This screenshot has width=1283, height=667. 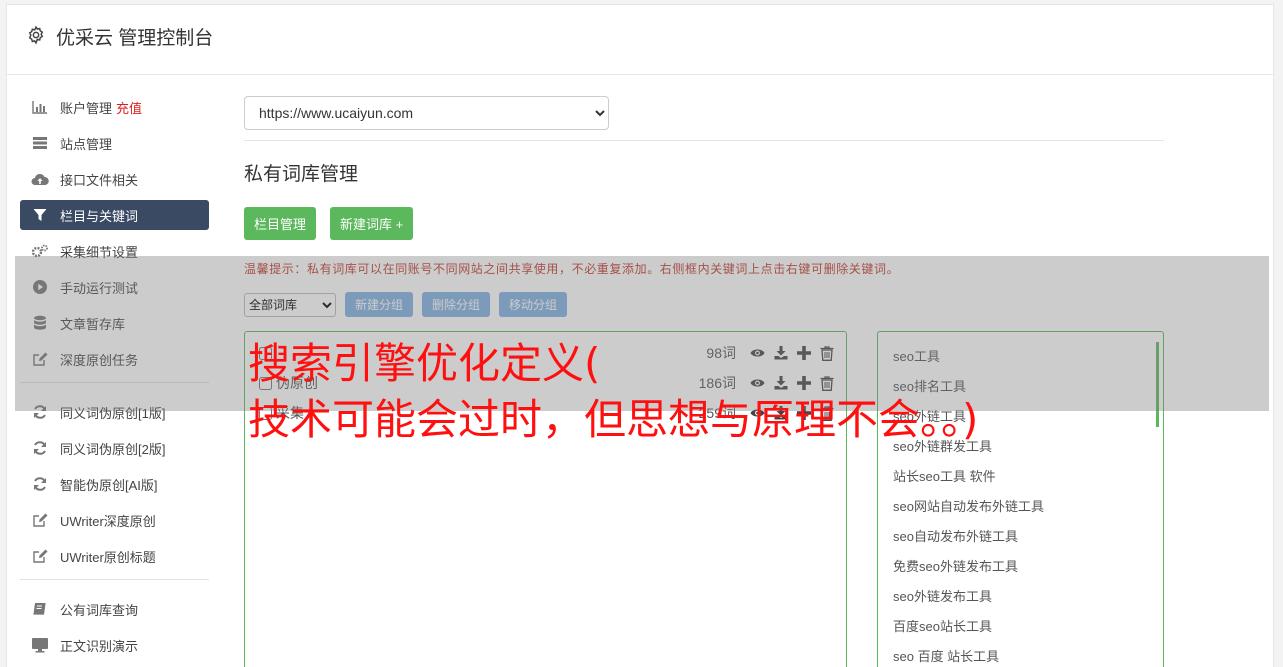 I want to click on header: 优采云 管理控制台, so click(x=640, y=40).